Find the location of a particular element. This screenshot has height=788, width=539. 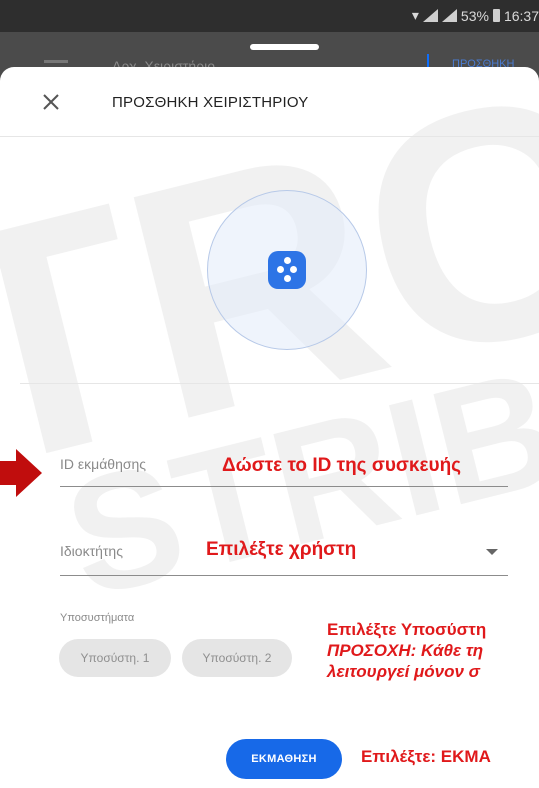

subsystem-chip-2: Υποσύστη. 2 is located at coordinates (237, 658).